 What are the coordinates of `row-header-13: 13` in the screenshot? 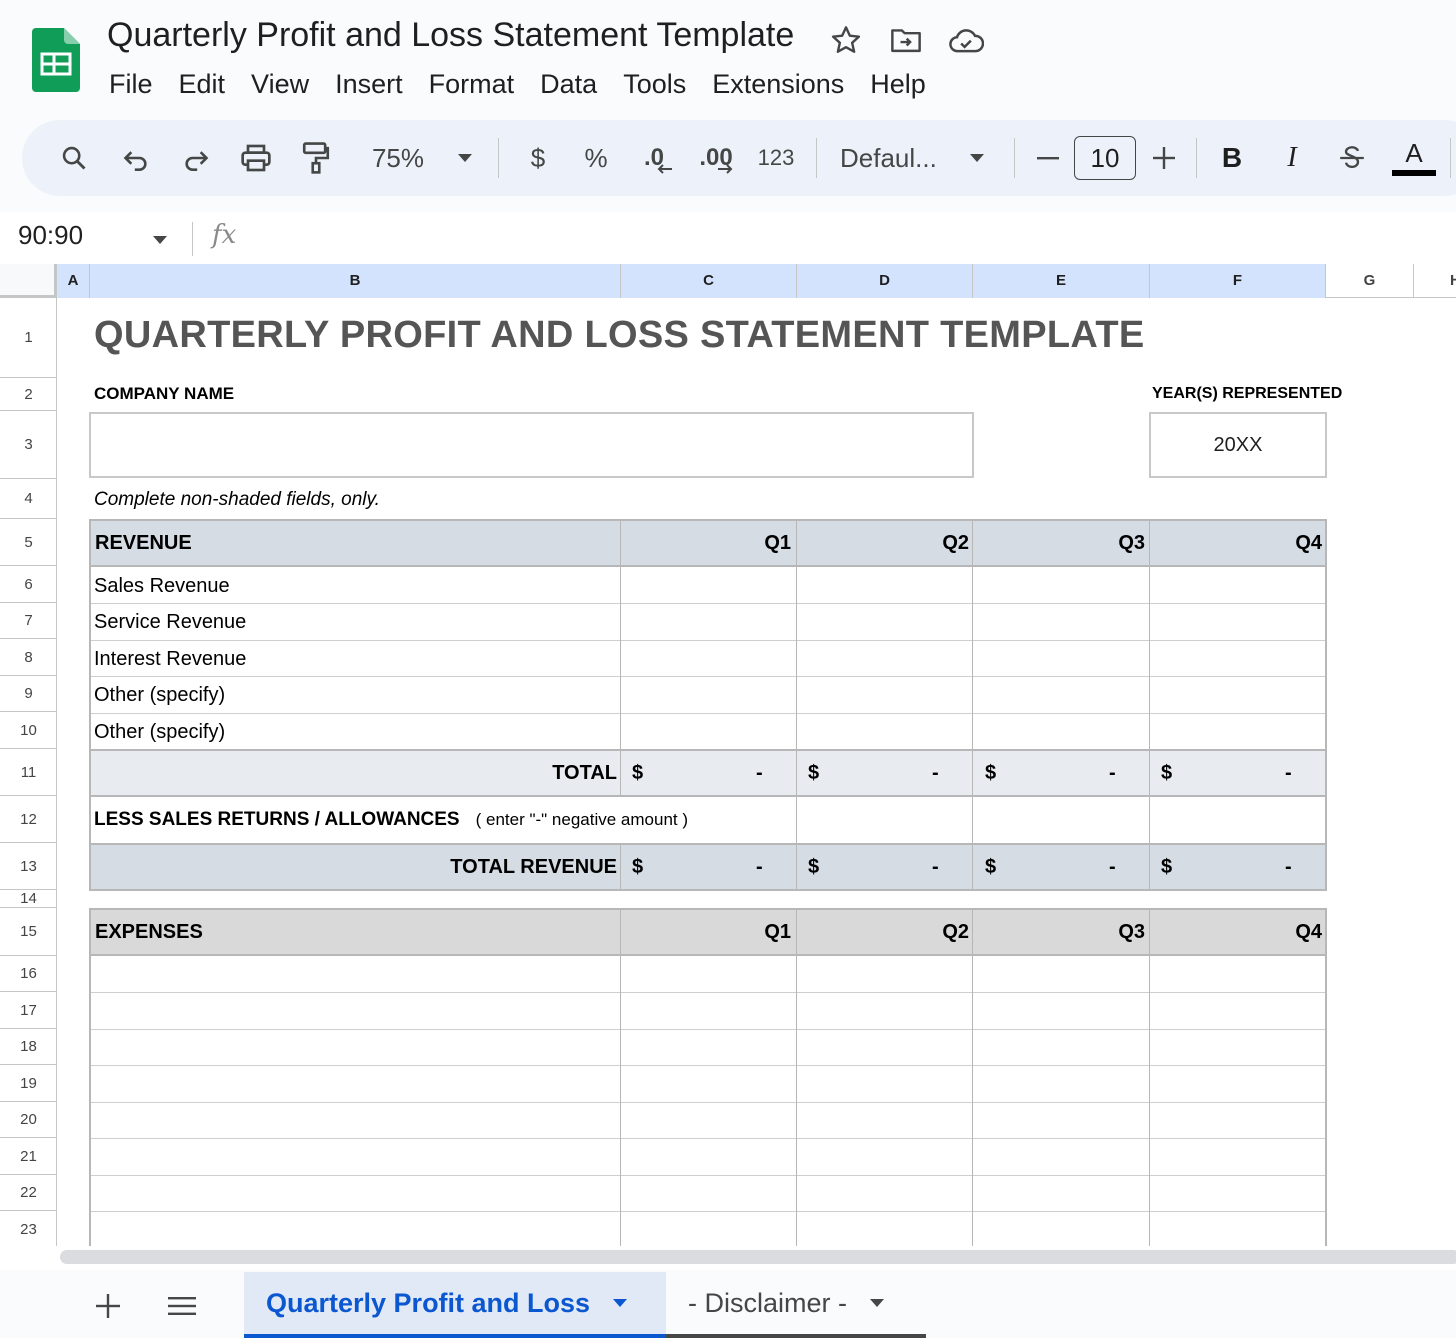 It's located at (28, 866).